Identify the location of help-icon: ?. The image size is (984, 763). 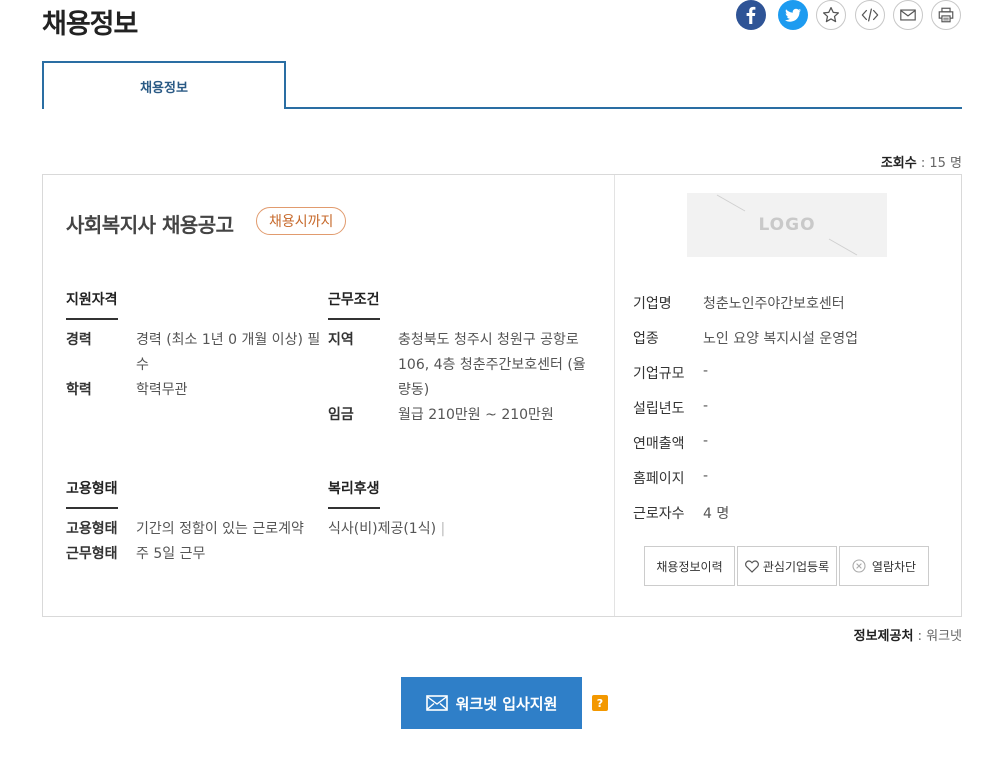
(600, 703).